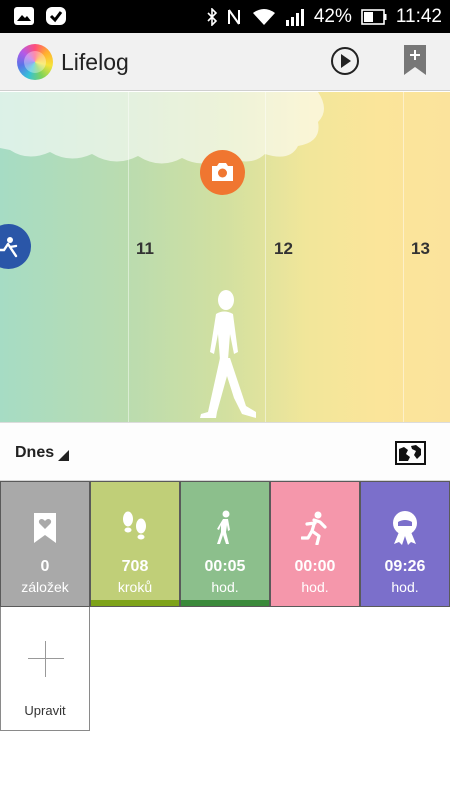  I want to click on check-icon, so click(56, 16).